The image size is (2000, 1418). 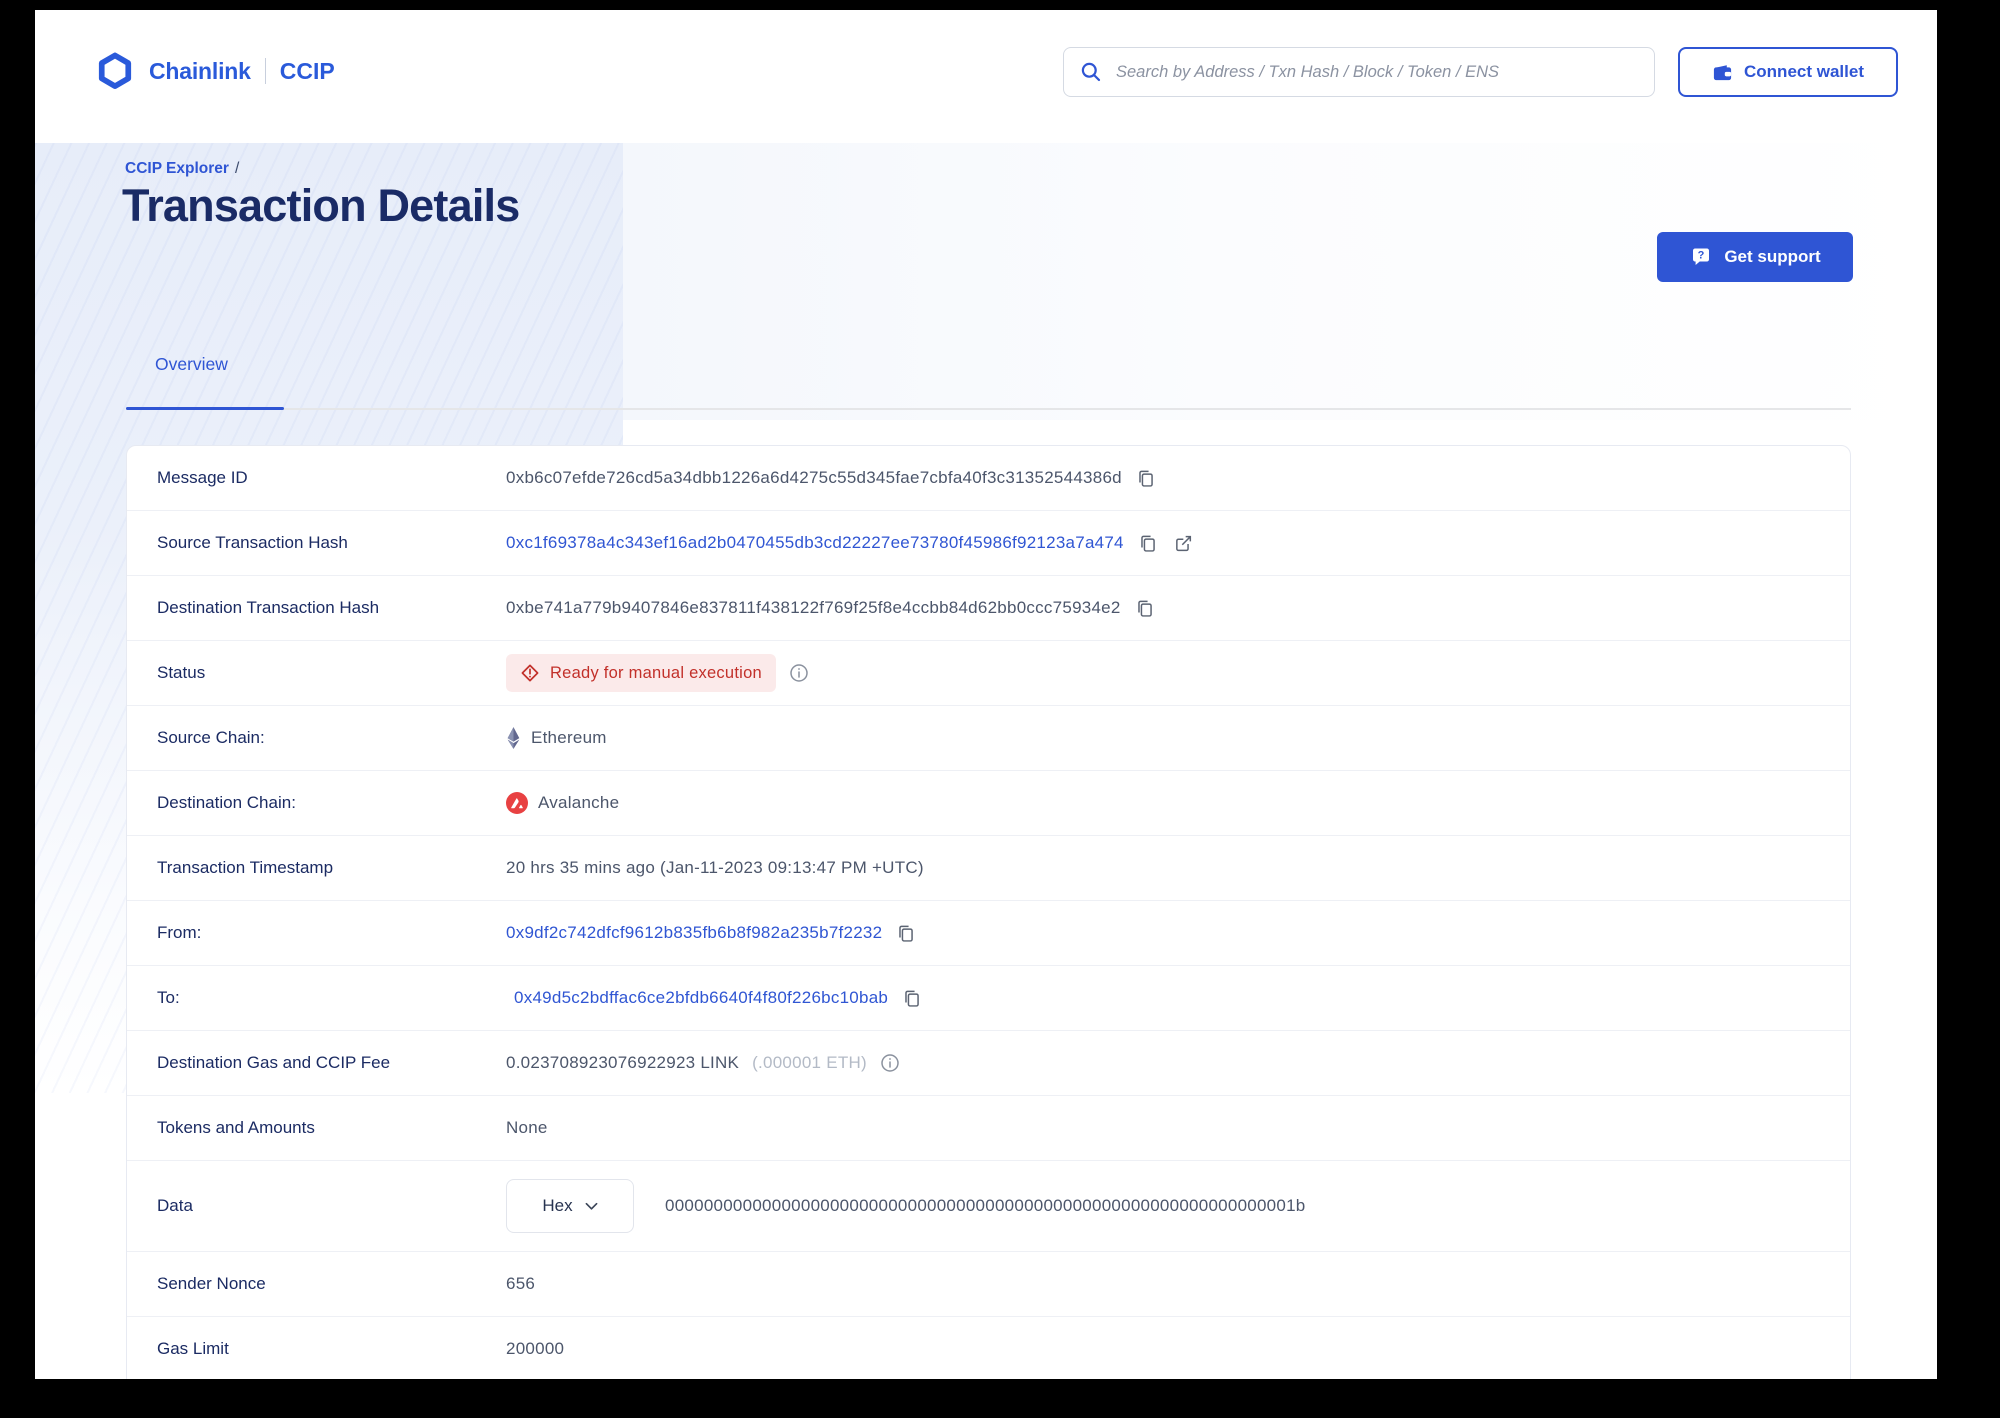 What do you see at coordinates (988, 409) in the screenshot?
I see `tab-divider-line` at bounding box center [988, 409].